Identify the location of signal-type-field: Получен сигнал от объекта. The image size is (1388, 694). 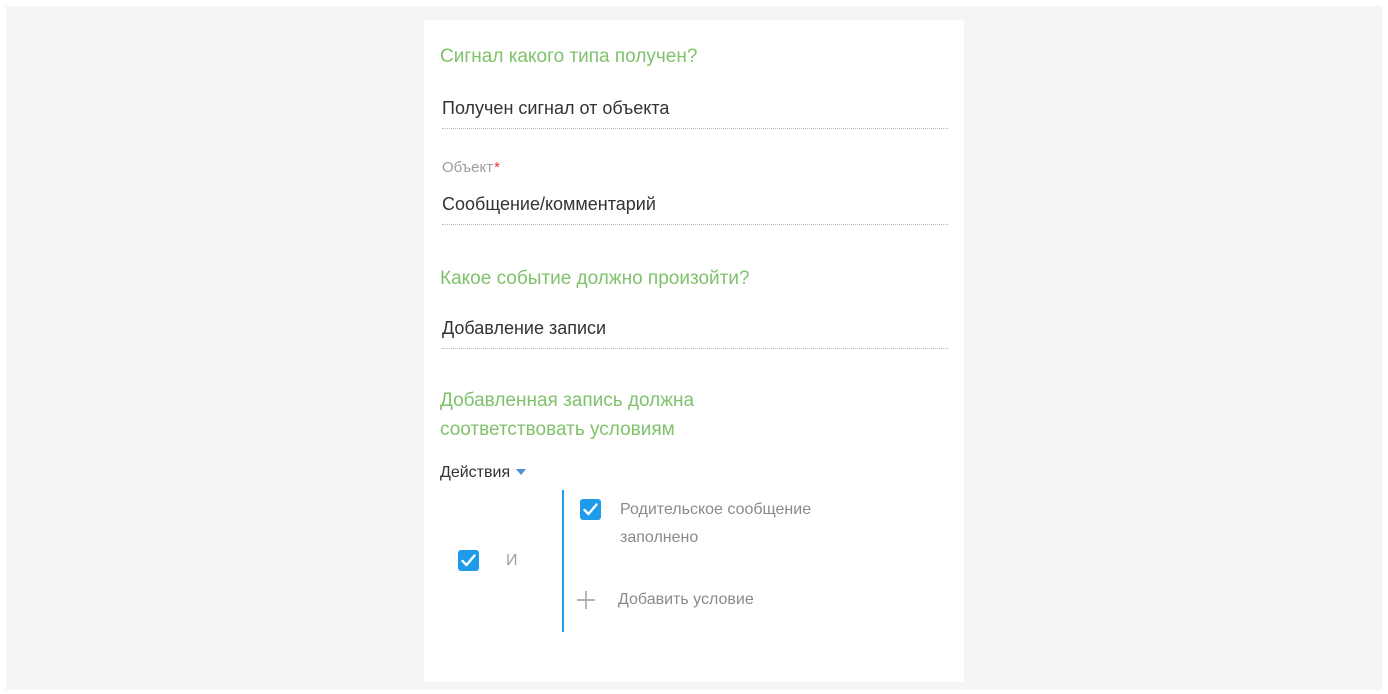
(695, 108).